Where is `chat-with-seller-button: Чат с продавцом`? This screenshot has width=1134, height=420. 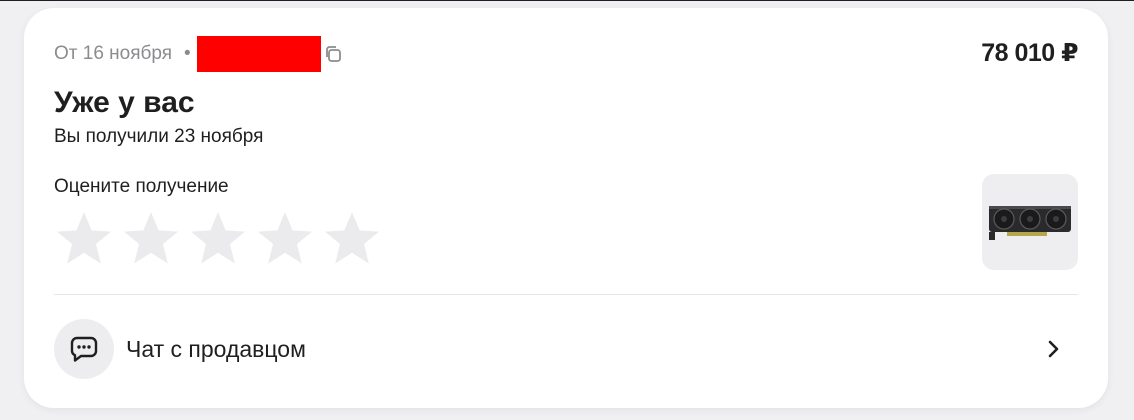 chat-with-seller-button: Чат с продавцом is located at coordinates (566, 349).